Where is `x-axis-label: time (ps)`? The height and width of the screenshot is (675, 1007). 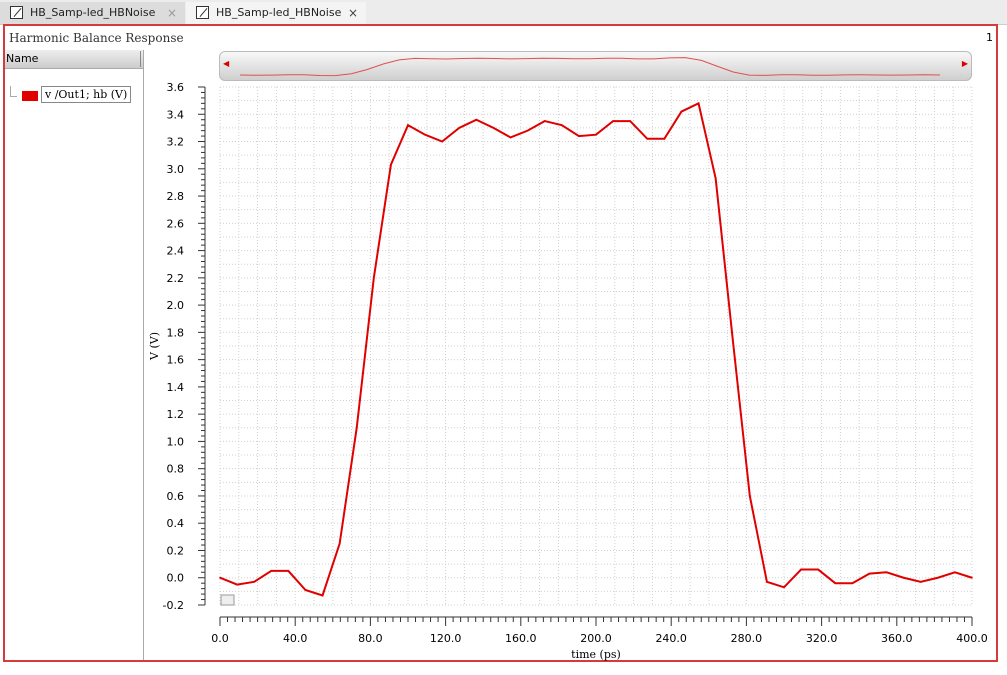
x-axis-label: time (ps) is located at coordinates (596, 654).